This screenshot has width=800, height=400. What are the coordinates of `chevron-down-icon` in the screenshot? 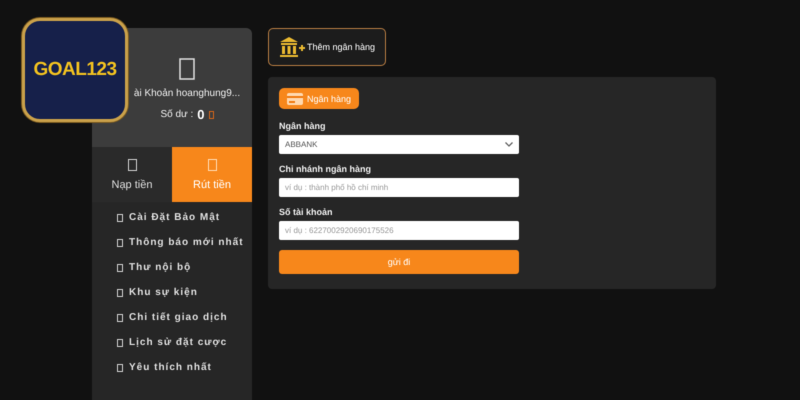 It's located at (509, 144).